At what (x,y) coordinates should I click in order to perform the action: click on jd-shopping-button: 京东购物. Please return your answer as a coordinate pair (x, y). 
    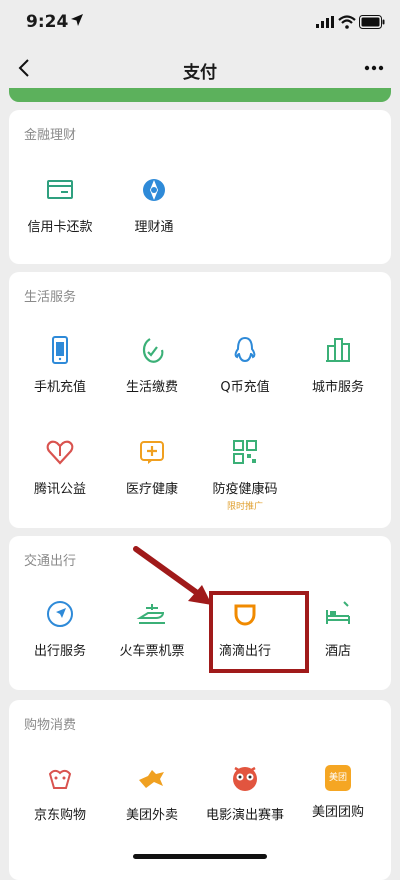
    Looking at the image, I should click on (60, 792).